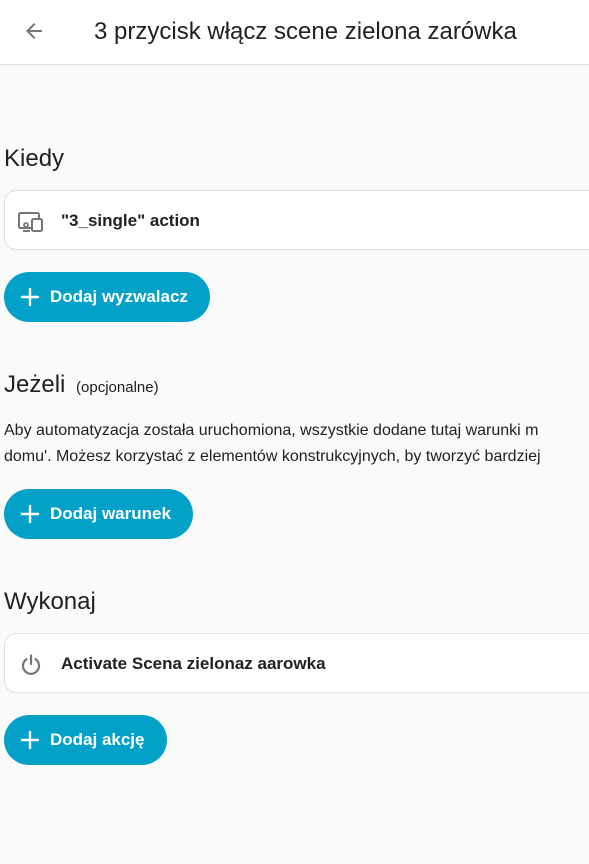 This screenshot has height=864, width=589. I want to click on actions-heading: Wykonaj, so click(50, 601).